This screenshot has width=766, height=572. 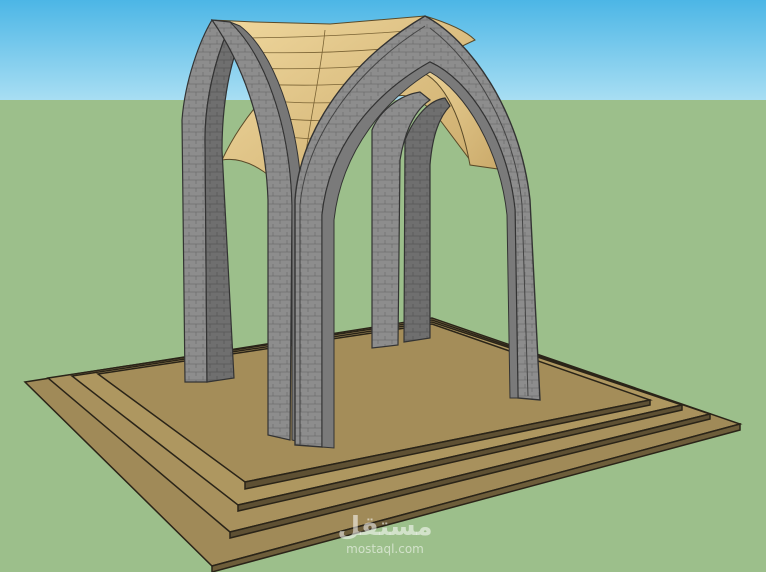 What do you see at coordinates (385, 527) in the screenshot?
I see `watermark-logo: مستقل` at bounding box center [385, 527].